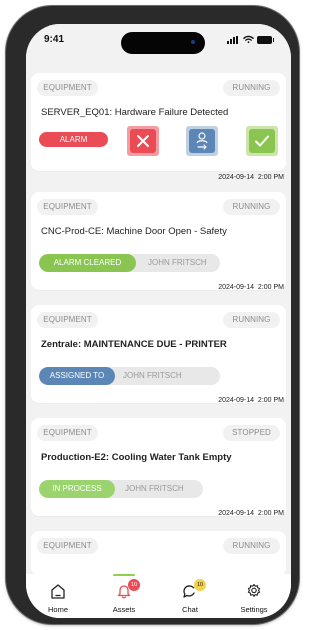 The height and width of the screenshot is (630, 320). Describe the element at coordinates (58, 591) in the screenshot. I see `home-icon` at that location.